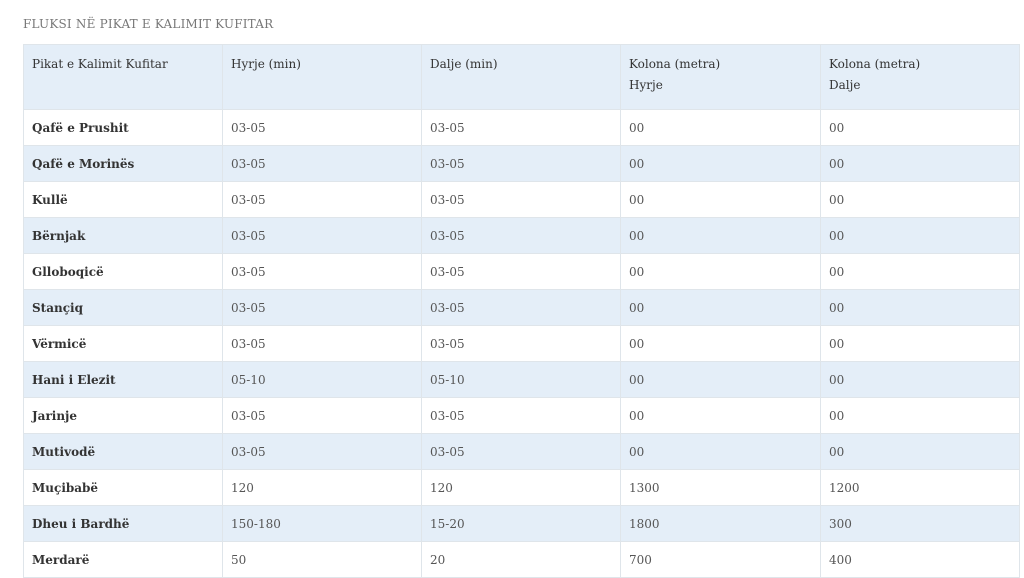 The width and height of the screenshot is (1024, 578). Describe the element at coordinates (148, 24) in the screenshot. I see `table-caption: FLUKSI NË PIKAT E KALIMIT KUFITAR` at that location.